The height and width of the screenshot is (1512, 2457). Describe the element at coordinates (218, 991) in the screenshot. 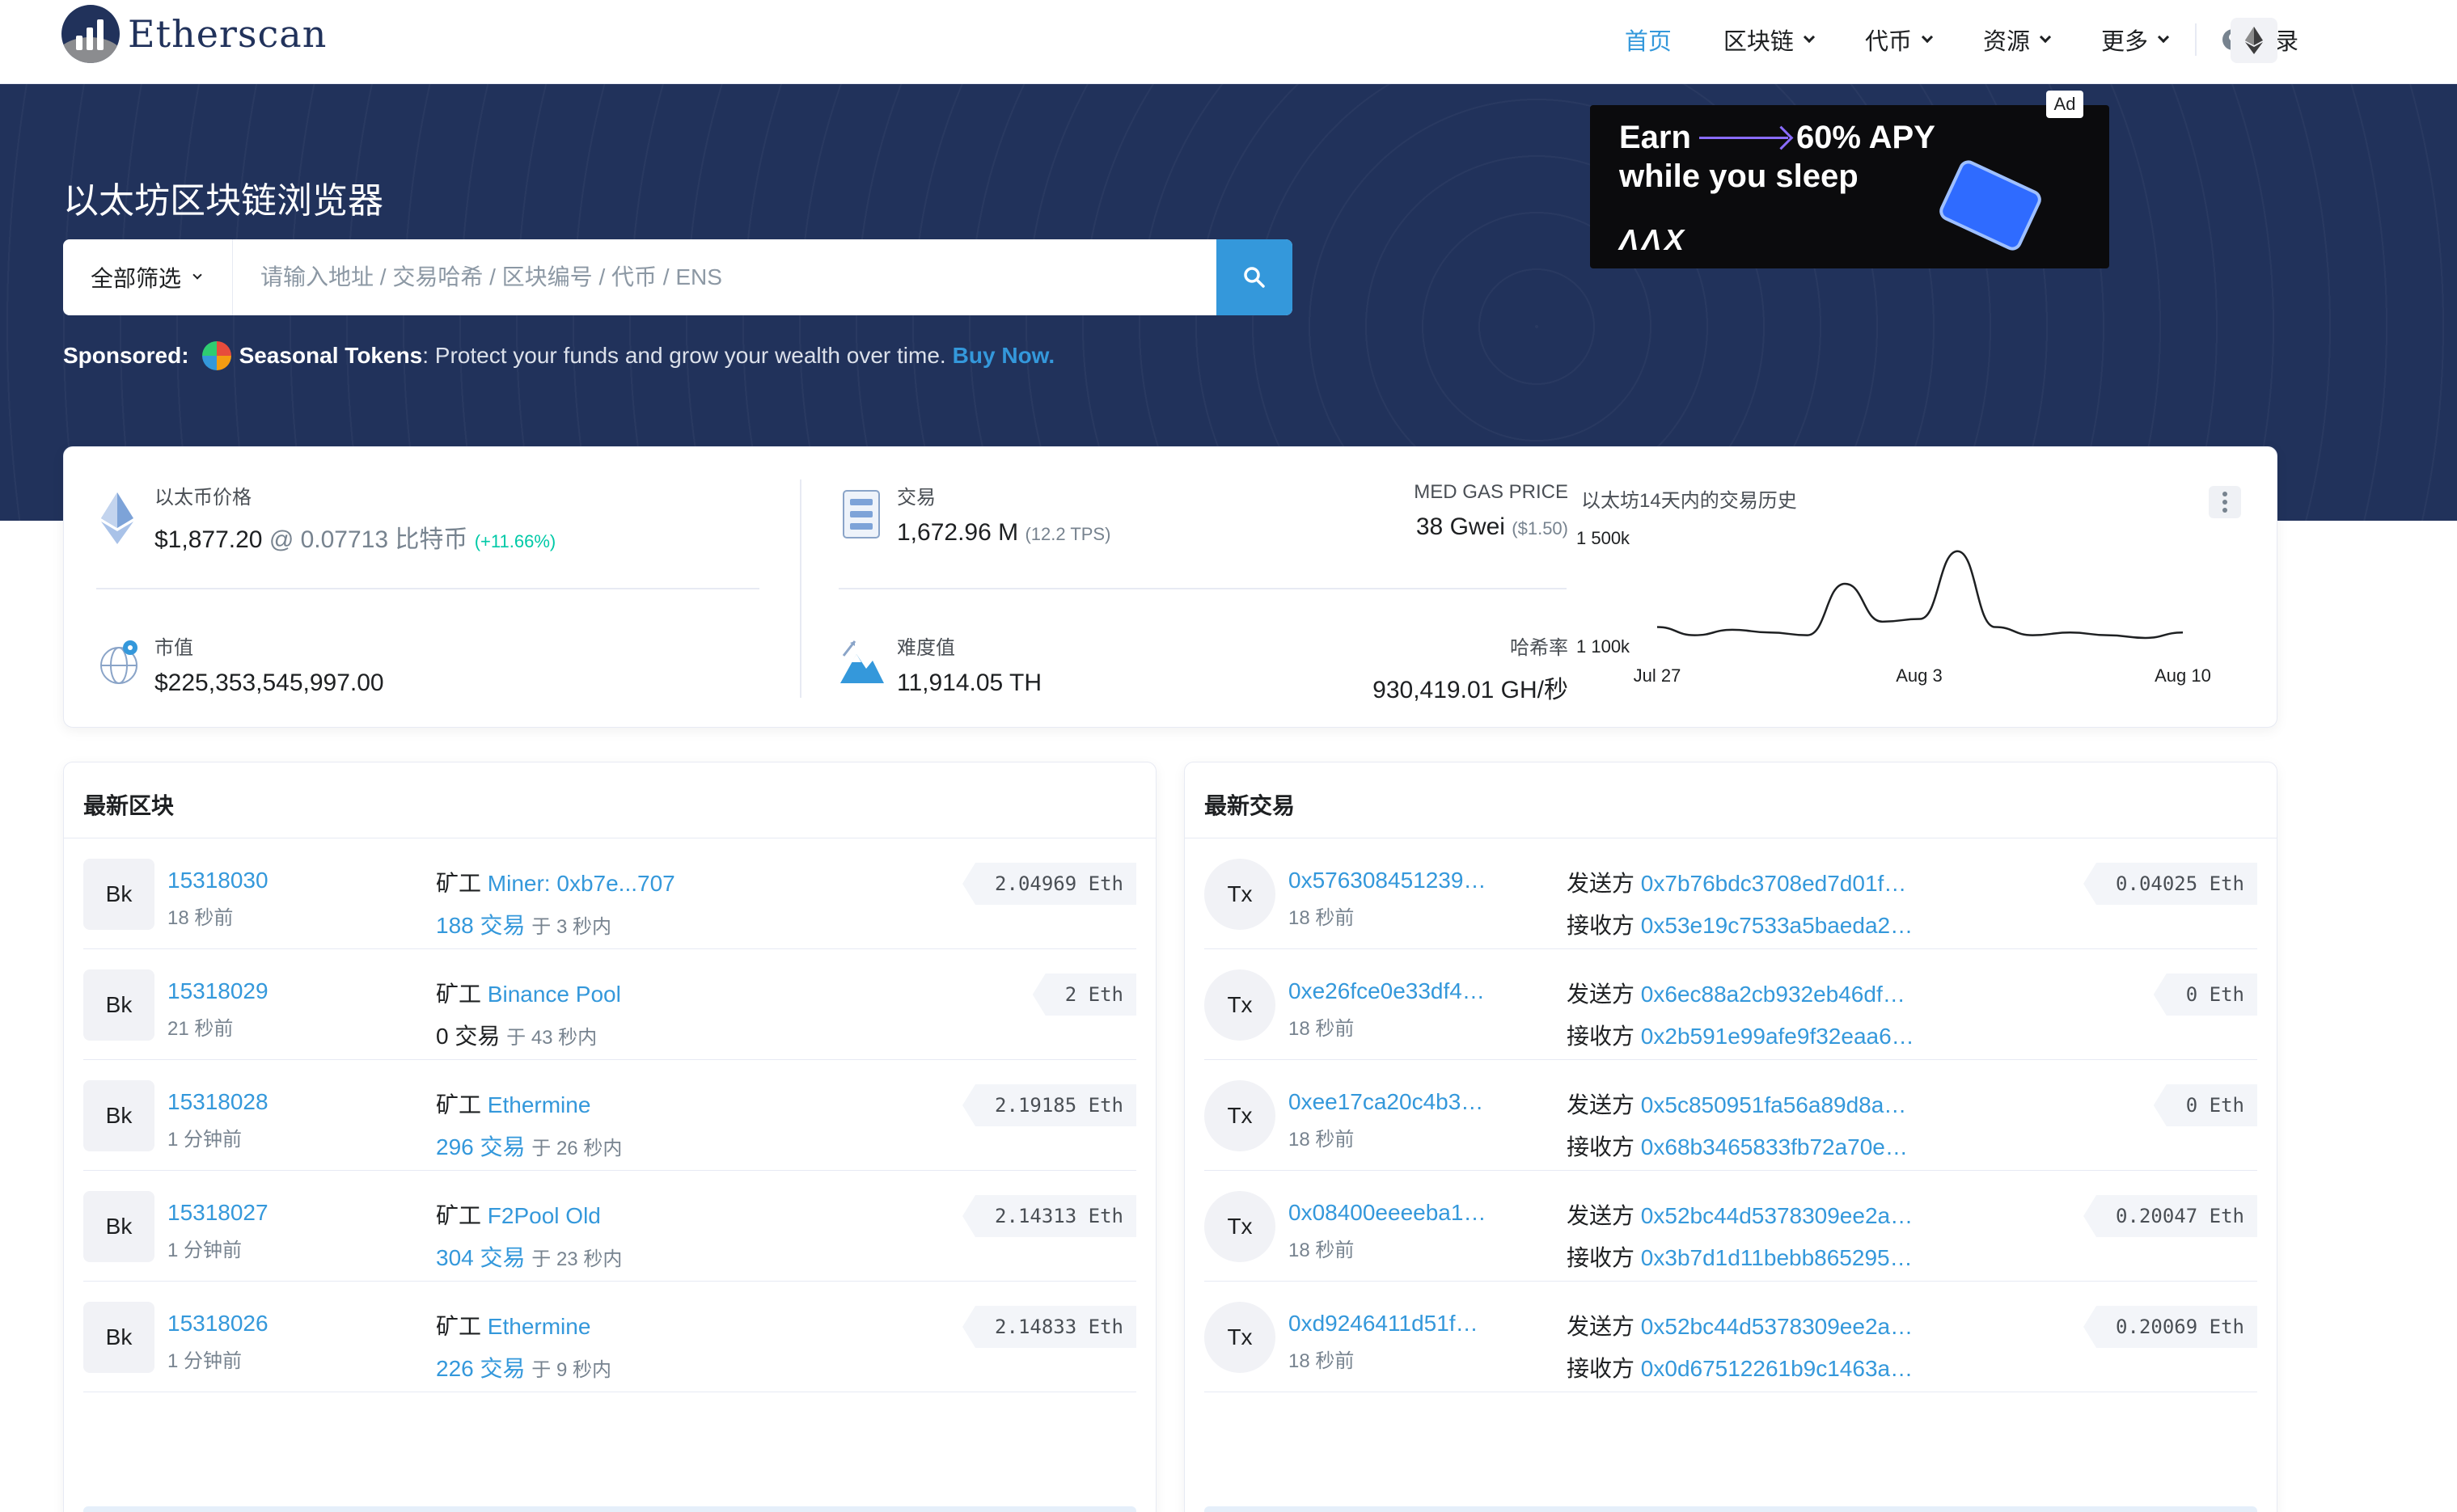

I see `block-number-link: 15318029` at that location.